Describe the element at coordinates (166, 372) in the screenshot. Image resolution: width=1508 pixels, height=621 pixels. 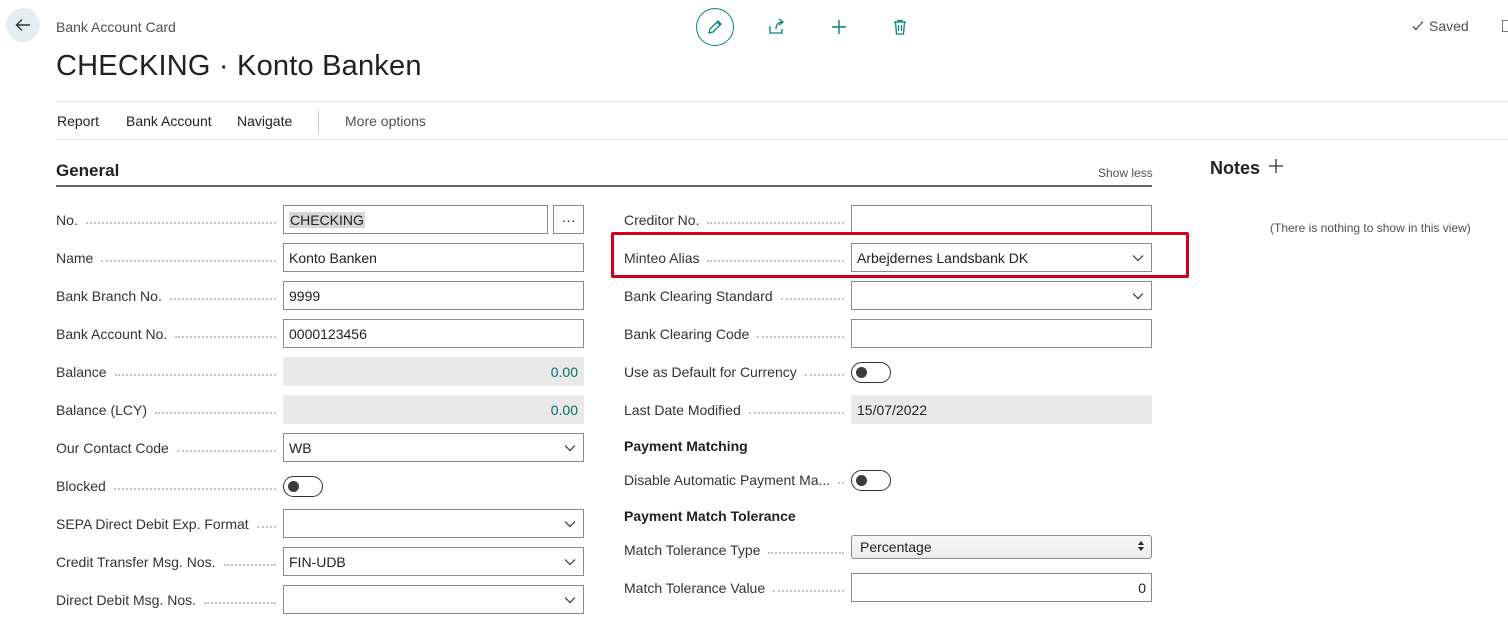
I see `field-label-balance: Balance` at that location.